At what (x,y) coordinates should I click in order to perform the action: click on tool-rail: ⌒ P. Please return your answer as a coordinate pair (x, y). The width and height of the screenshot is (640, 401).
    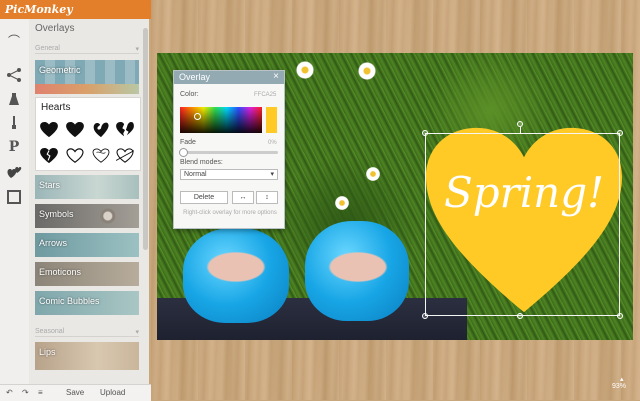
    Looking at the image, I should click on (15, 201).